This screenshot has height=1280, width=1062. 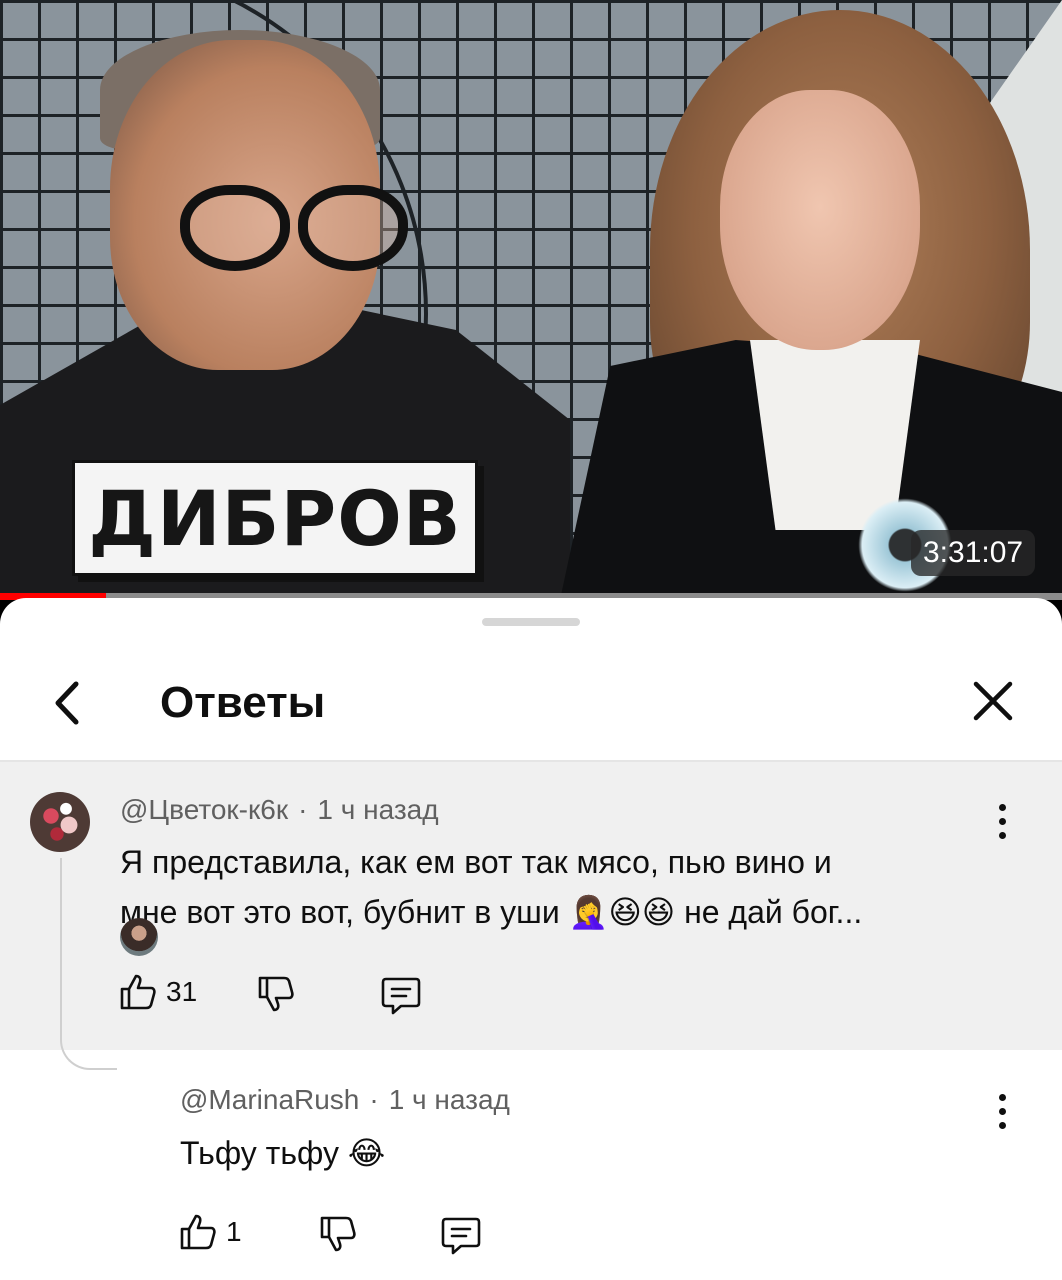 I want to click on like-button: 31, so click(x=157, y=992).